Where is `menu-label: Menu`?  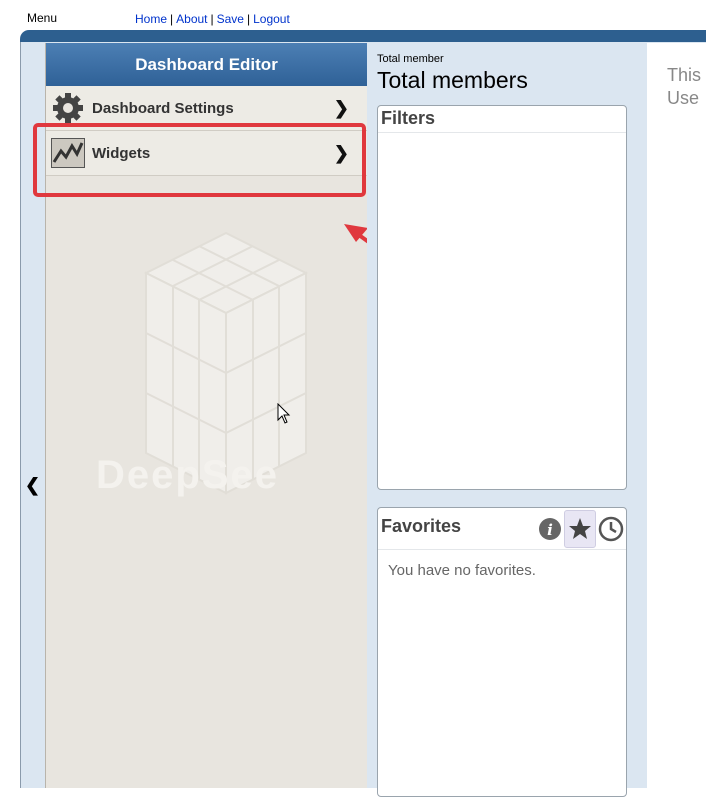
menu-label: Menu is located at coordinates (42, 18).